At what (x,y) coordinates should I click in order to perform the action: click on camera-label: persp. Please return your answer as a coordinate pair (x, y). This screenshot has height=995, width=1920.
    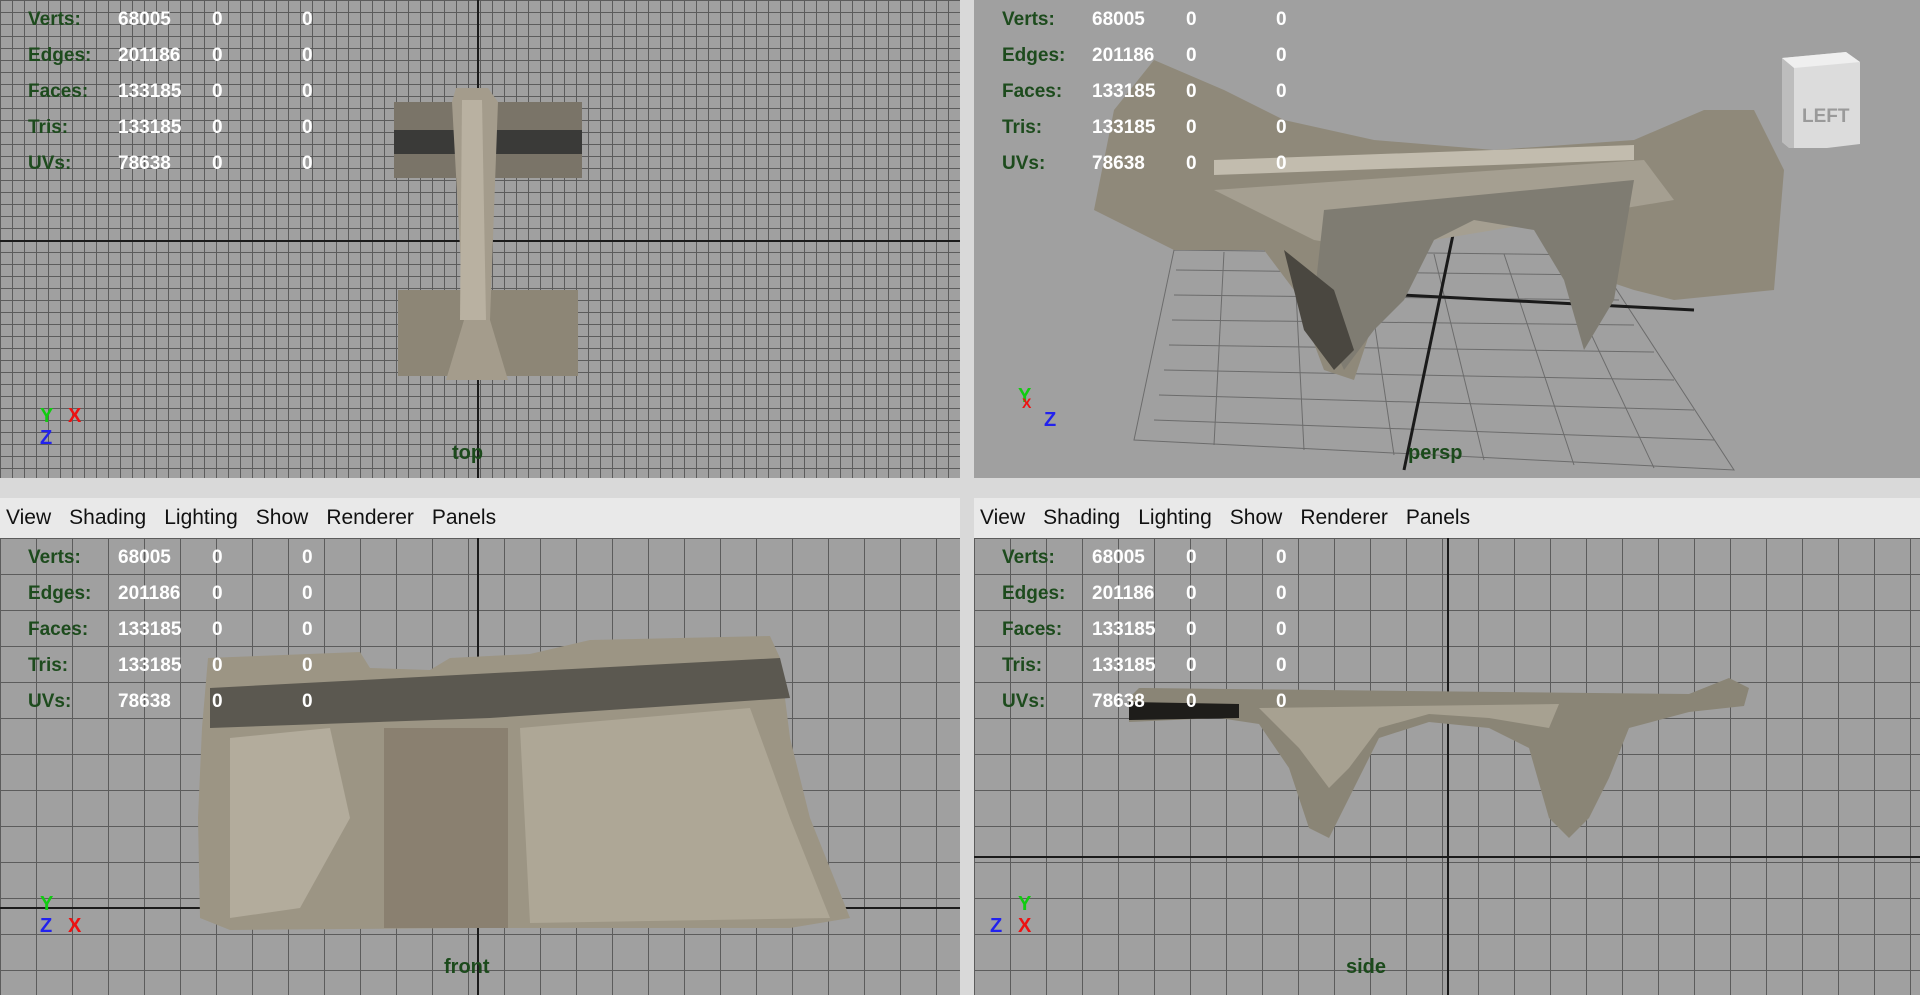
    Looking at the image, I should click on (1435, 453).